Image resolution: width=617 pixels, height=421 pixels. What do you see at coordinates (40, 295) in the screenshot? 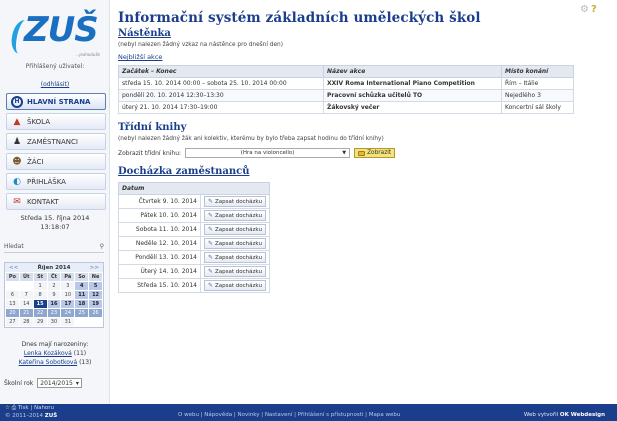
I see `calendar-day: 8` at bounding box center [40, 295].